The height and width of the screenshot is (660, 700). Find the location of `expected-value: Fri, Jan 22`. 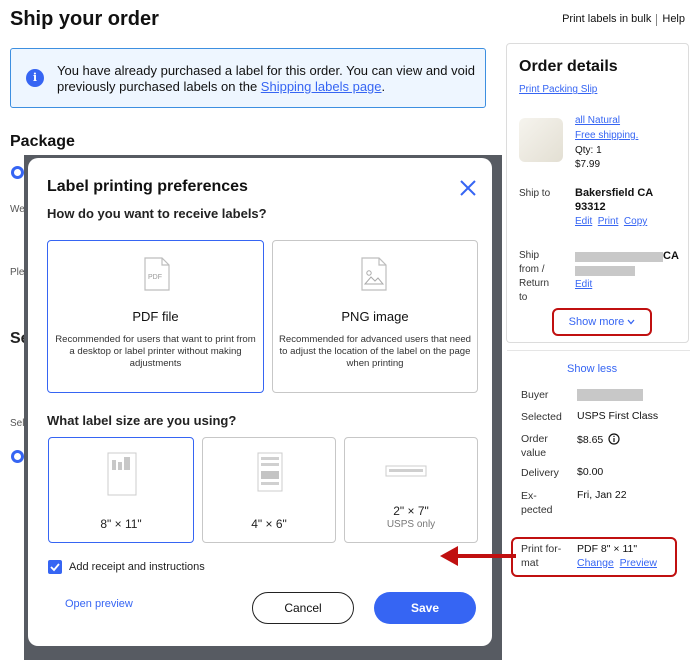

expected-value: Fri, Jan 22 is located at coordinates (602, 495).